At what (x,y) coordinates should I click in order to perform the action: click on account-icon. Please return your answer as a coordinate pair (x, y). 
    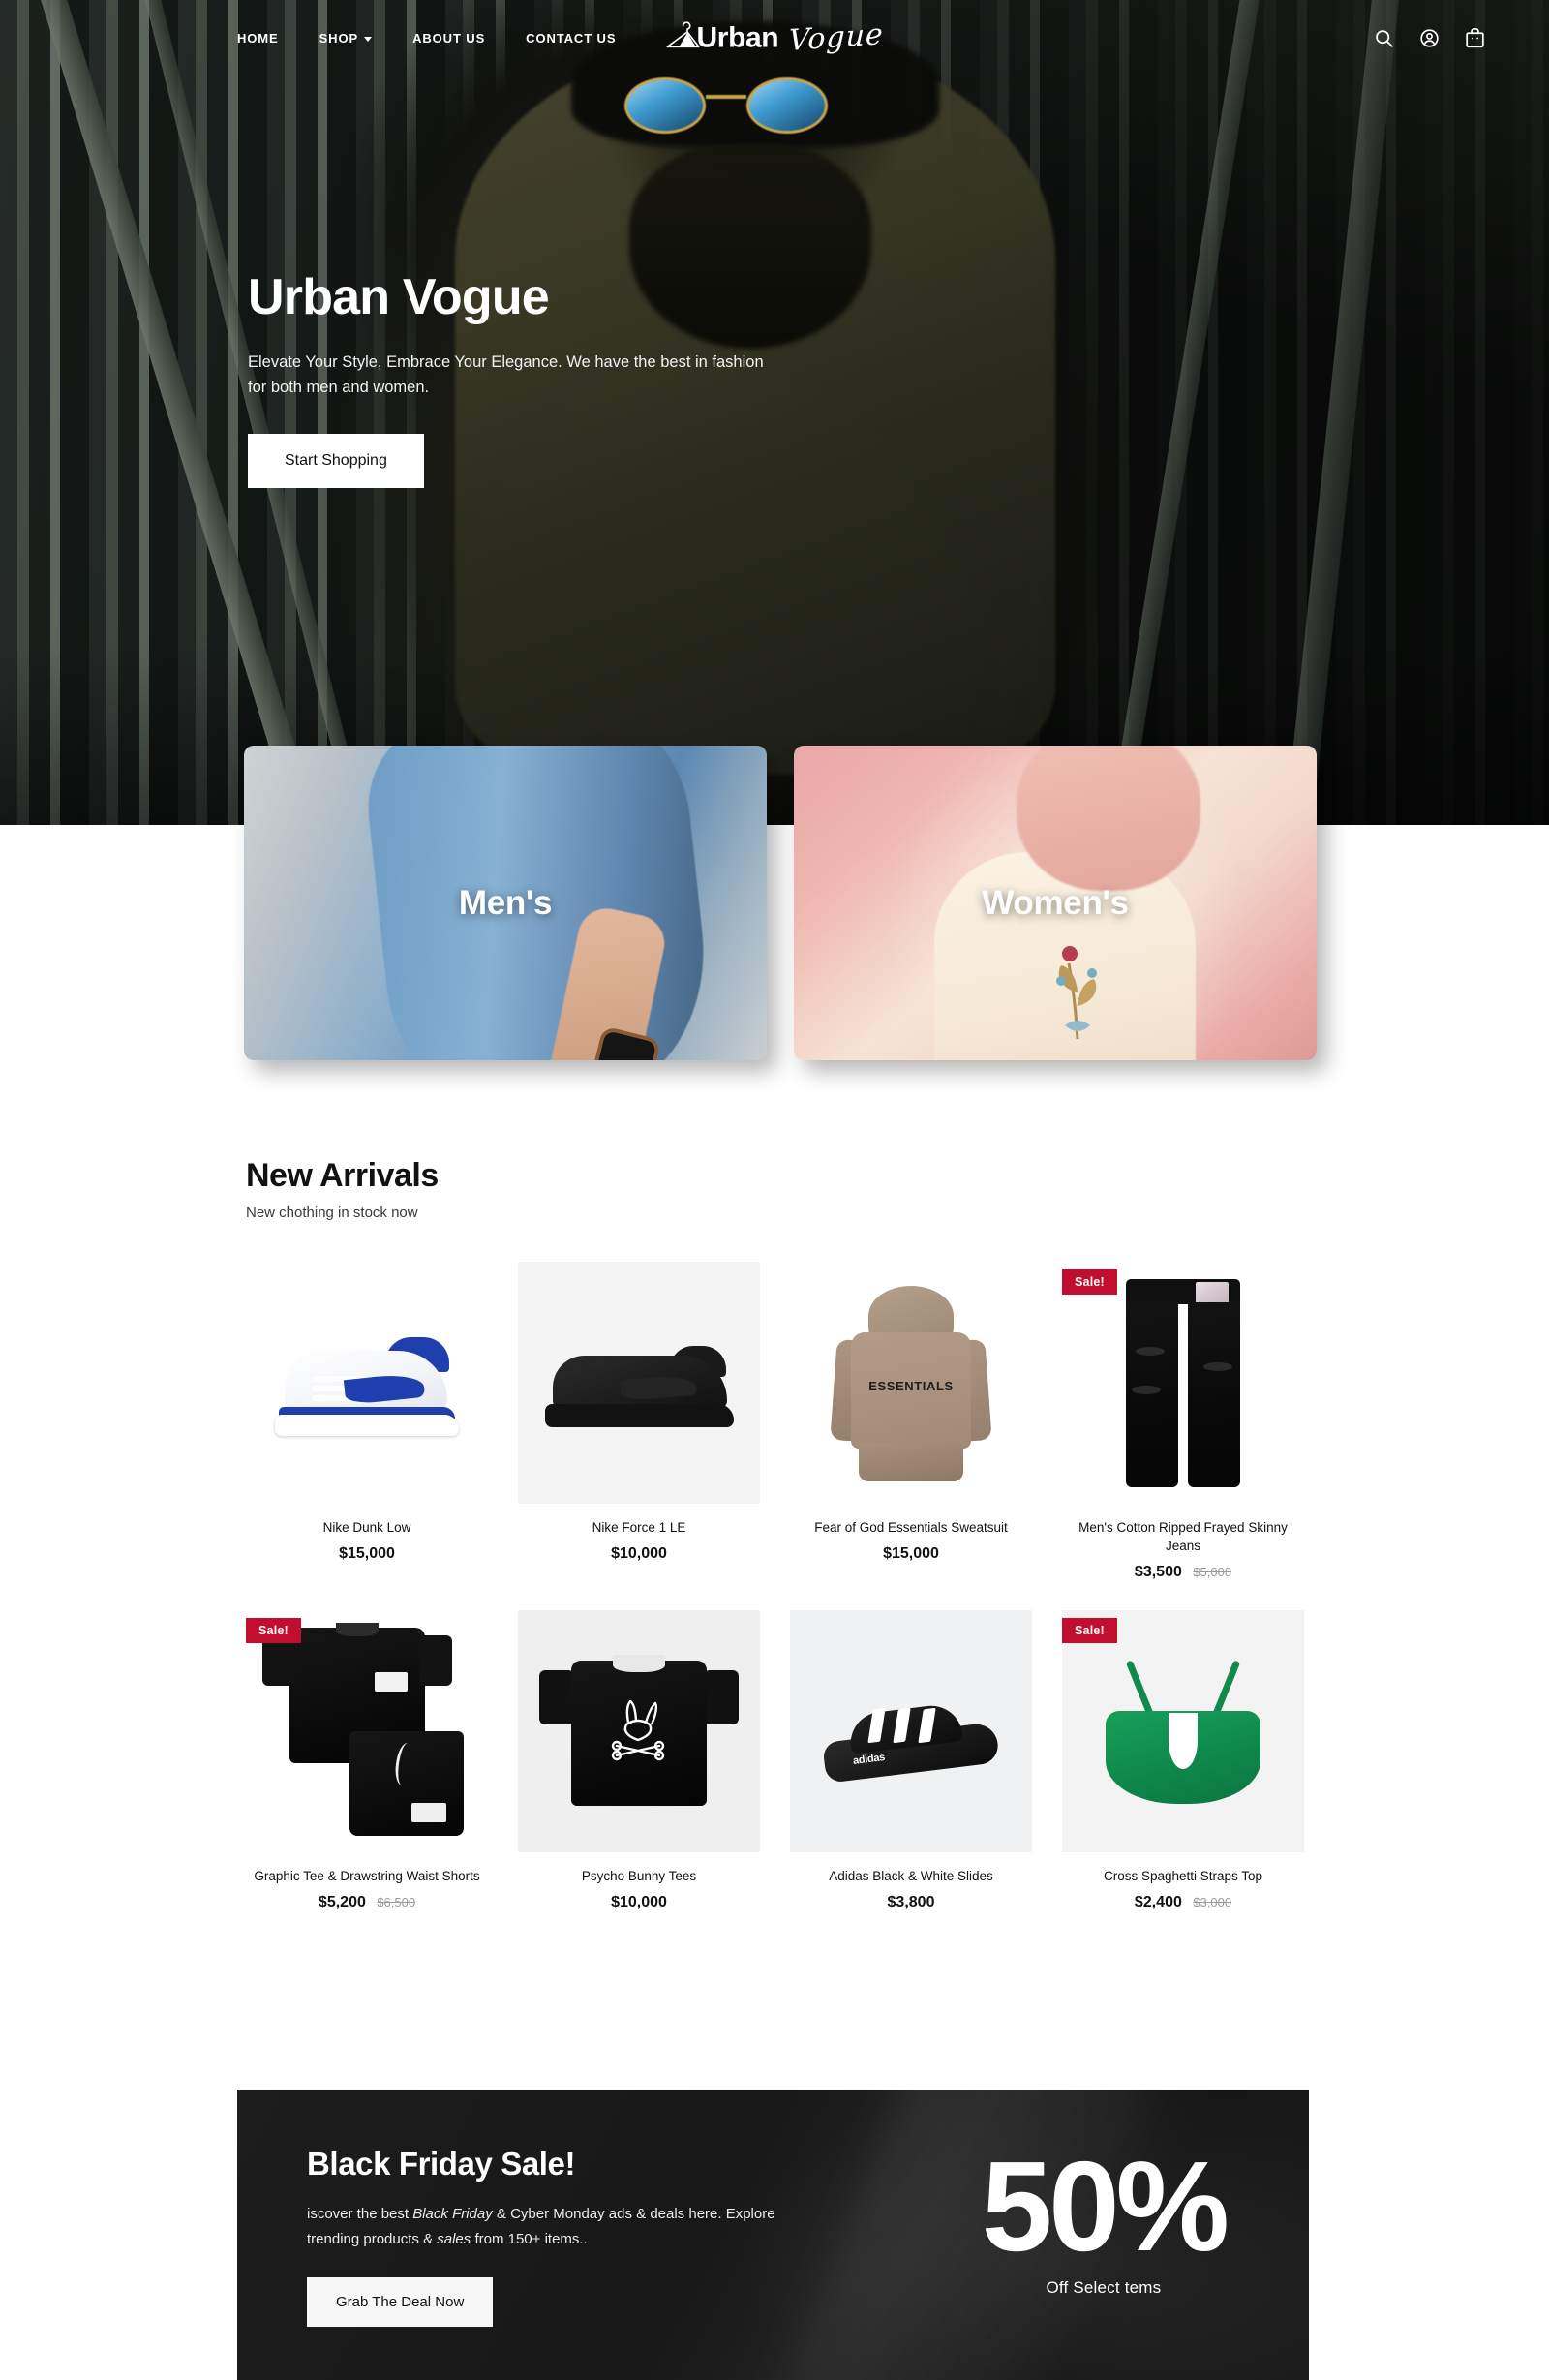
    Looking at the image, I should click on (1430, 38).